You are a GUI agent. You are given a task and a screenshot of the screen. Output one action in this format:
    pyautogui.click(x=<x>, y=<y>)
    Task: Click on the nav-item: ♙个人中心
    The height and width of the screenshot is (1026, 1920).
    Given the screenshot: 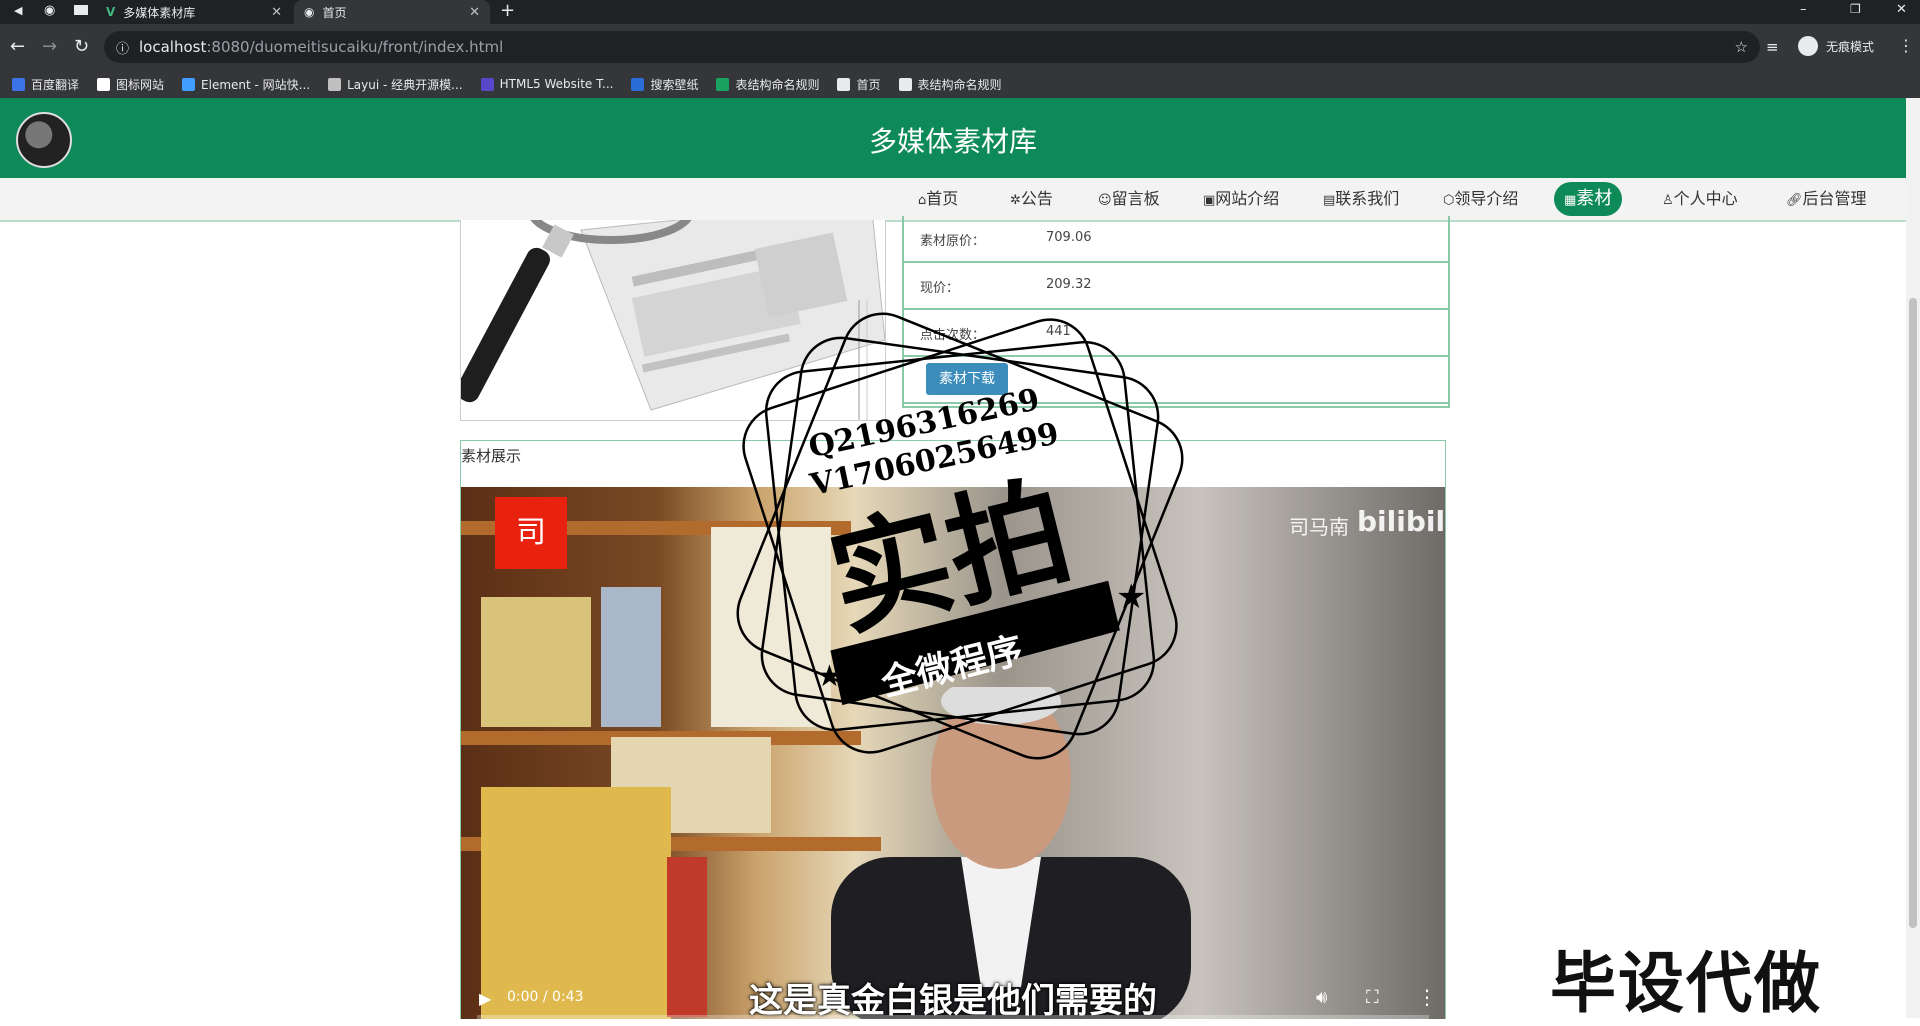 What is the action you would take?
    pyautogui.click(x=1700, y=199)
    